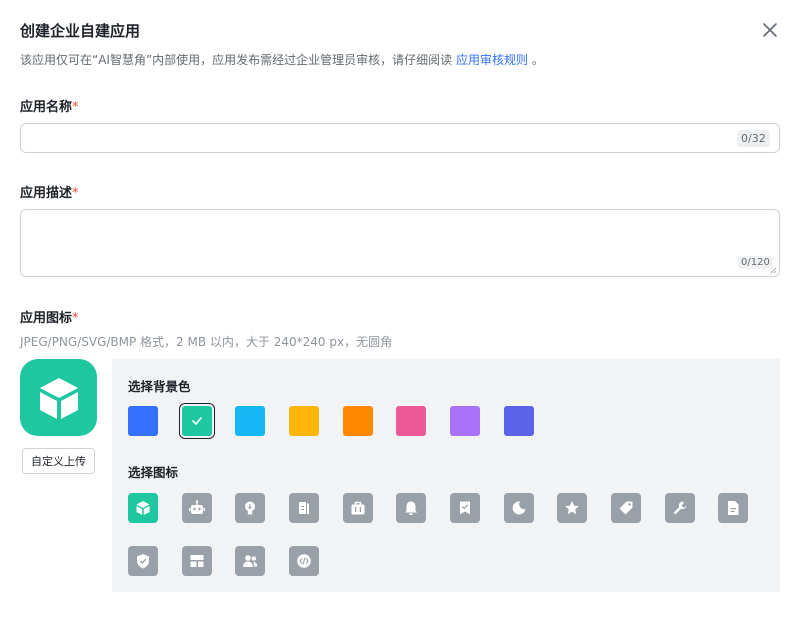 The image size is (796, 624). I want to click on icon-label-text: 应用图标, so click(46, 318).